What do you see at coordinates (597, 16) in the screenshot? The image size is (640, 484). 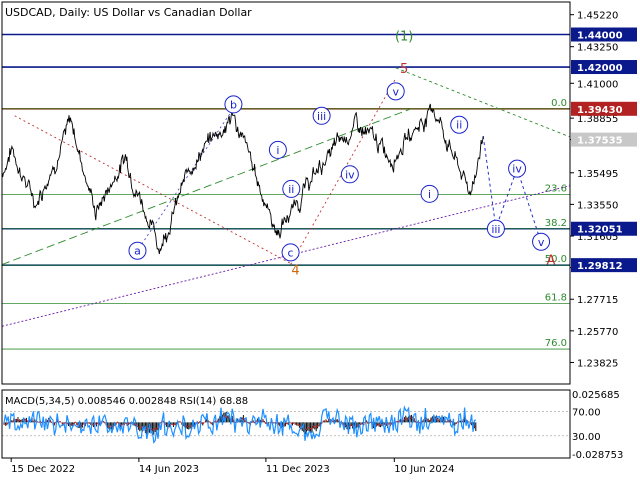 I see `y-tick-label: 1.45220` at bounding box center [597, 16].